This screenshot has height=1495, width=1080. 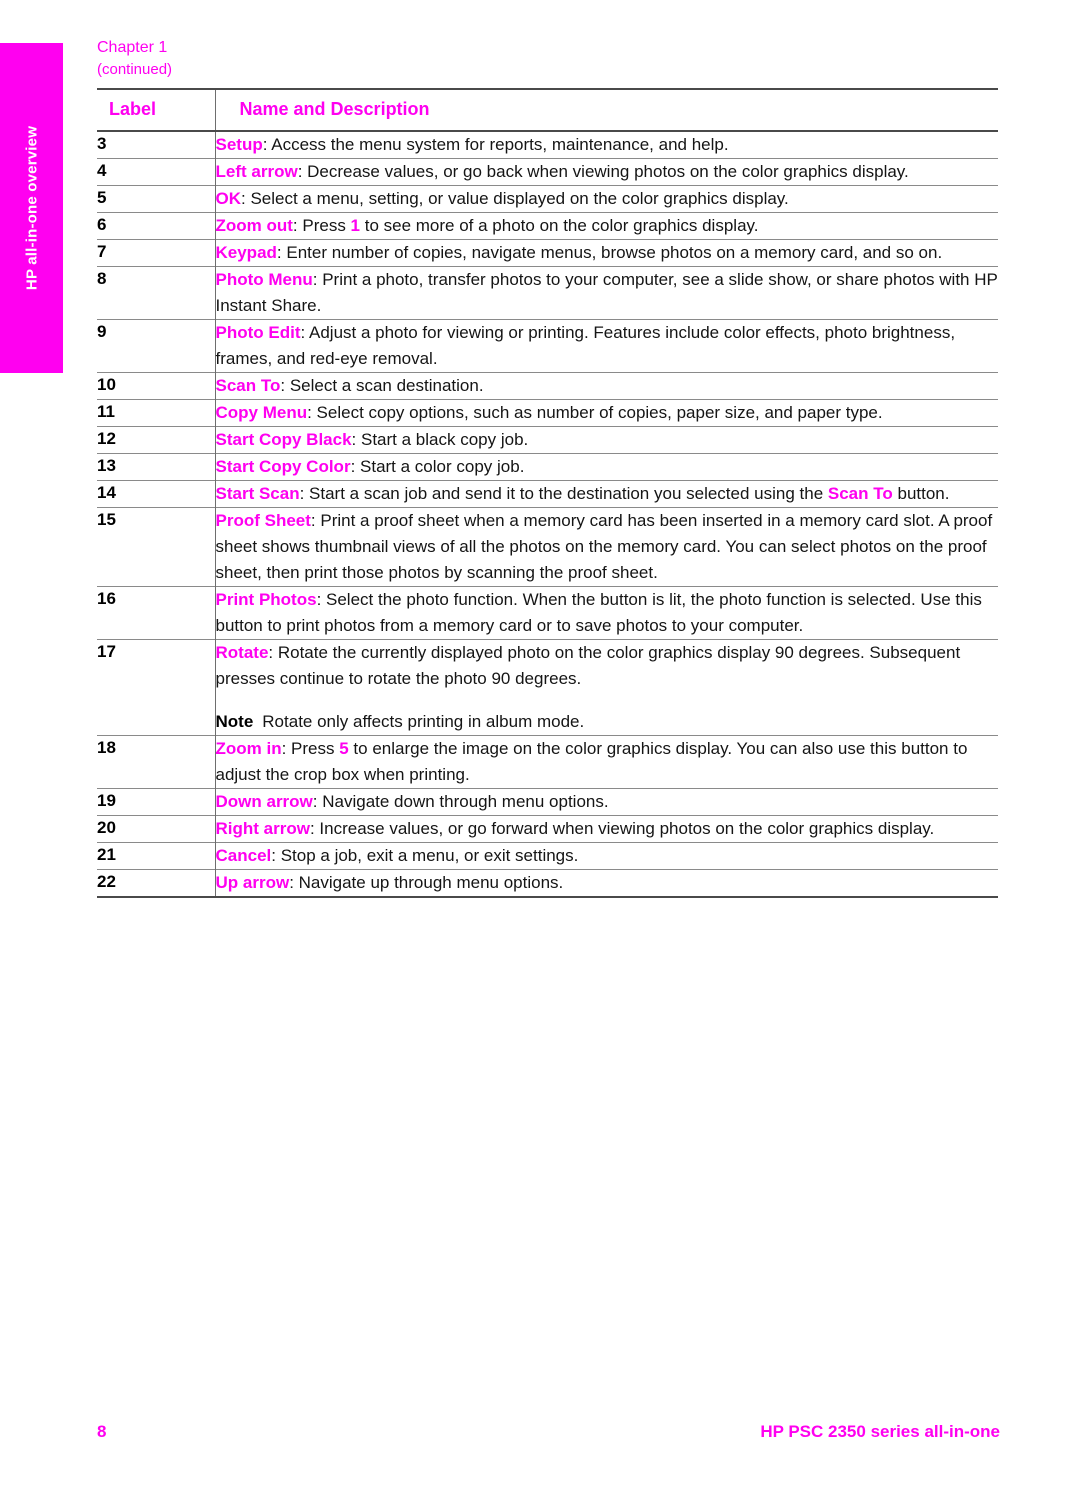 What do you see at coordinates (355, 225) in the screenshot?
I see `row-key-number: 1` at bounding box center [355, 225].